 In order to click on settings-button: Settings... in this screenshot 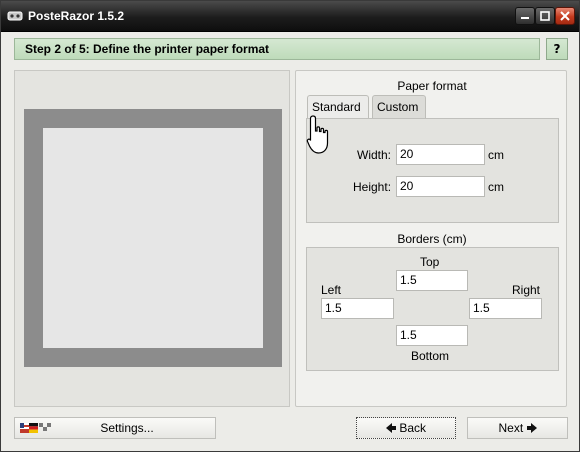, I will do `click(115, 428)`.